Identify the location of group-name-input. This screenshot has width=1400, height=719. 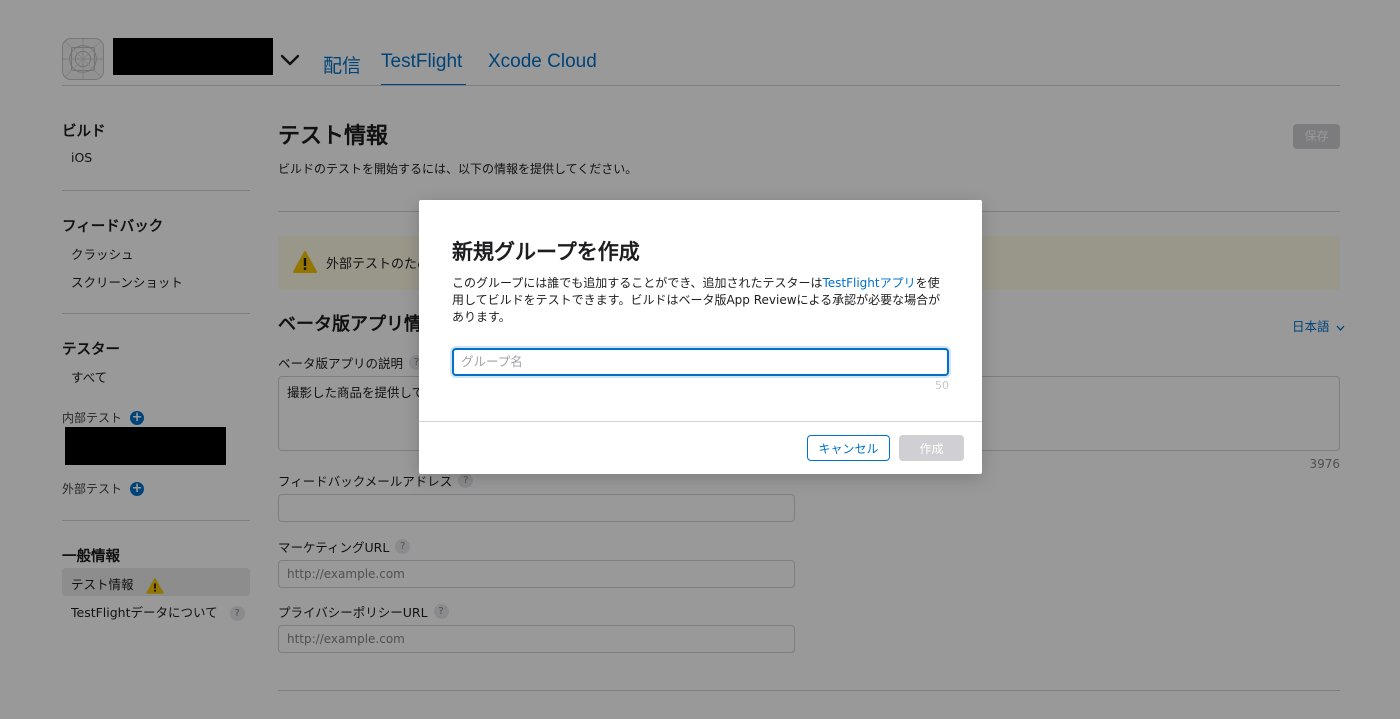
(700, 362).